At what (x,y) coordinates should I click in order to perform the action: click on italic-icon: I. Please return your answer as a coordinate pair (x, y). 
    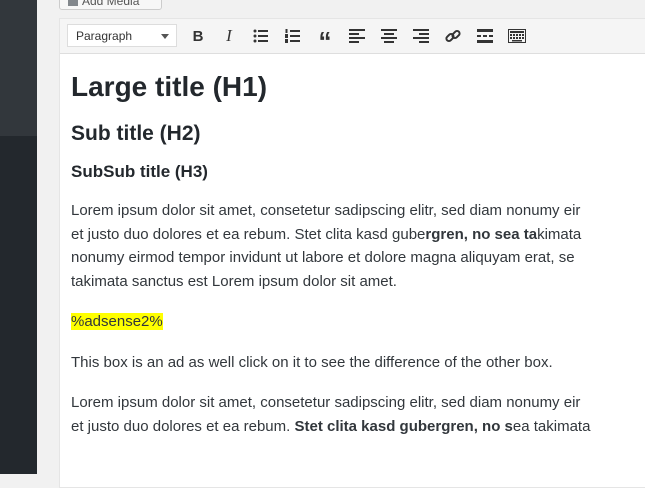
    Looking at the image, I should click on (229, 35).